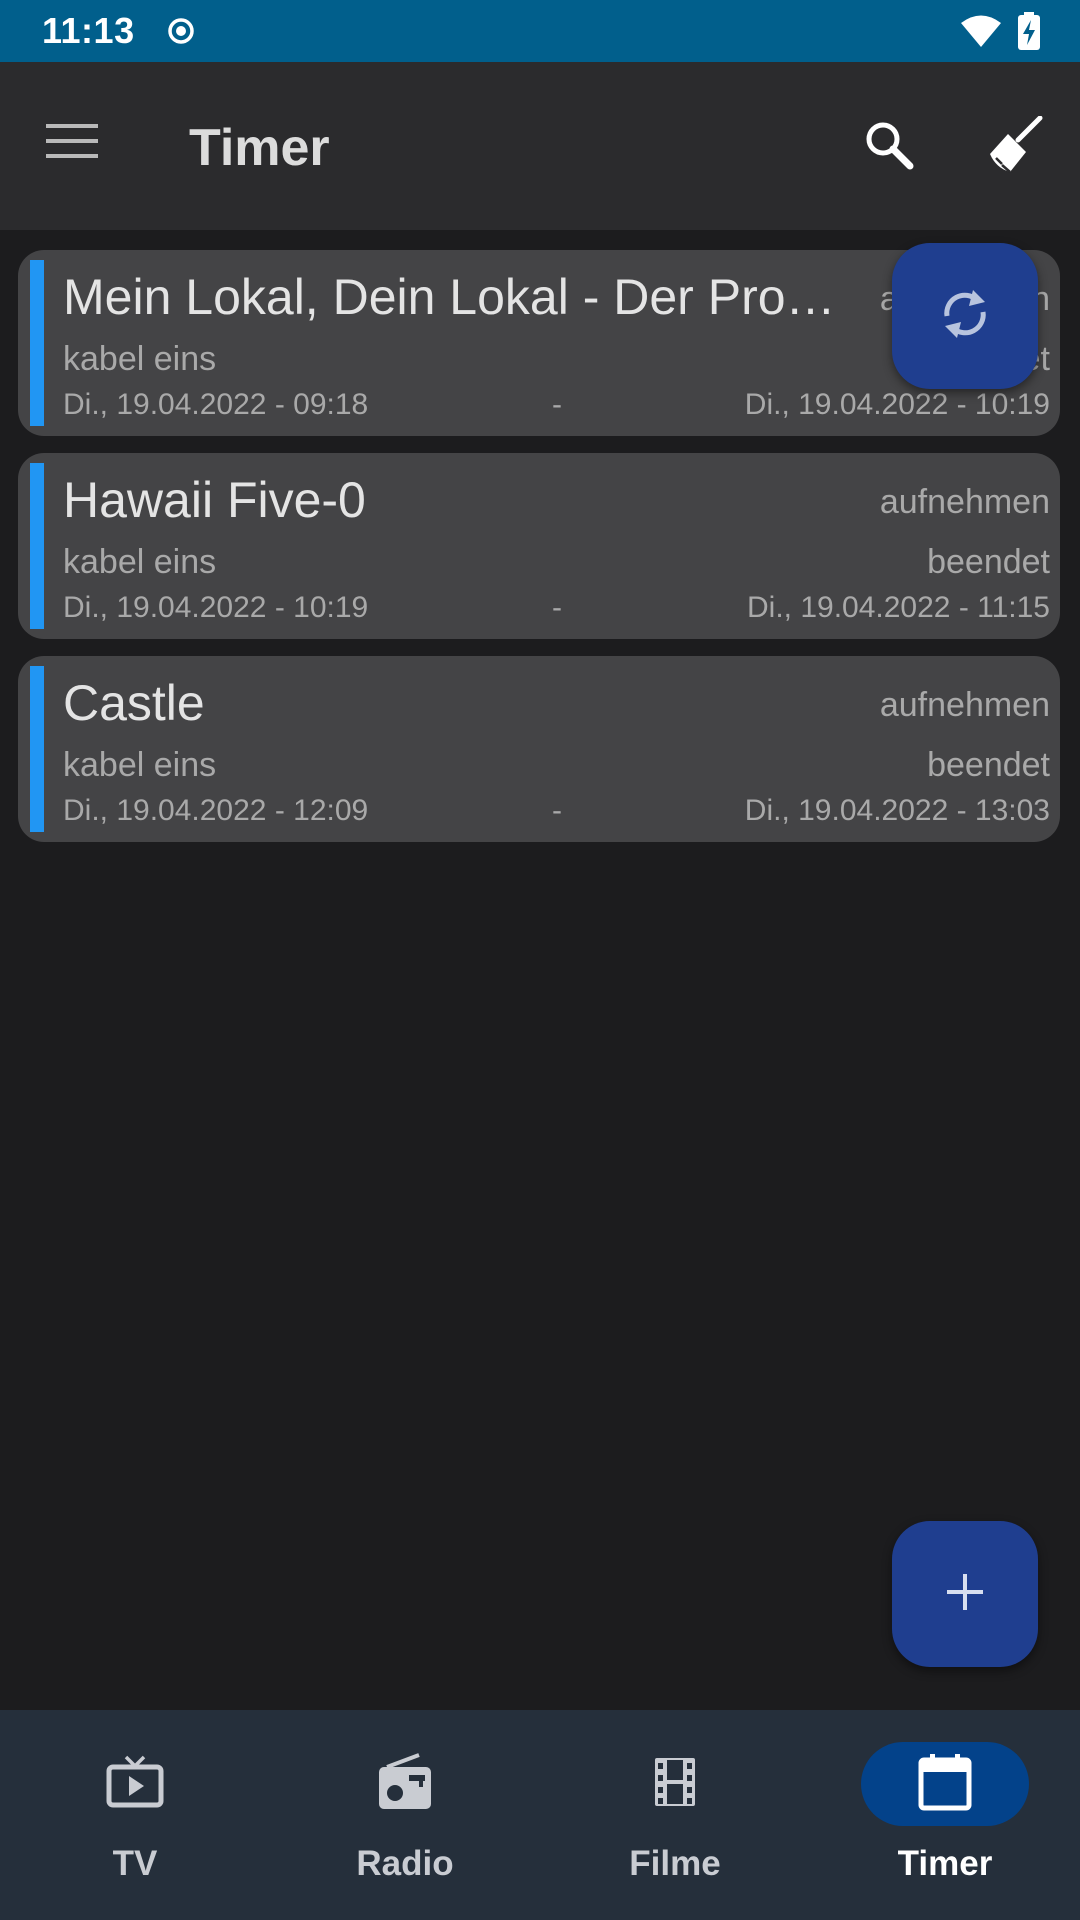  I want to click on timer-title: Castle, so click(134, 703).